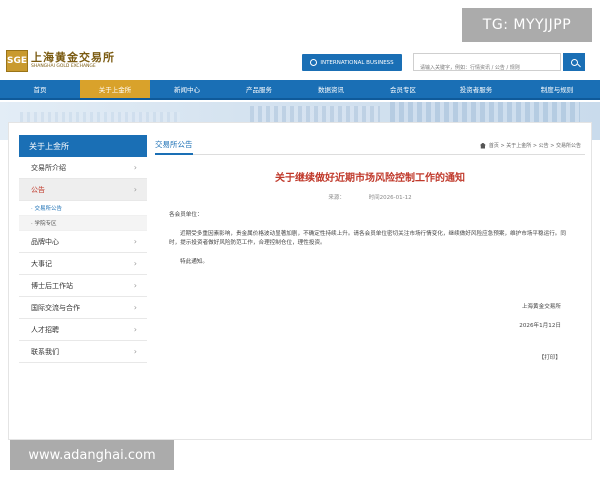  I want to click on search-icon, so click(574, 62).